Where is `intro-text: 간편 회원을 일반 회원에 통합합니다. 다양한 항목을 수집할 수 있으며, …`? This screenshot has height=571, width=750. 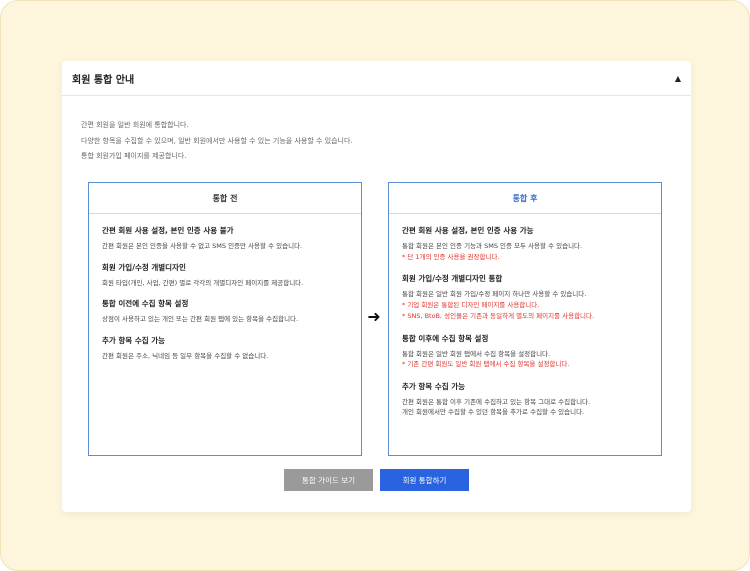 intro-text: 간편 회원을 일반 회원에 통합합니다. 다양한 항목을 수집할 수 있으며, … is located at coordinates (217, 141).